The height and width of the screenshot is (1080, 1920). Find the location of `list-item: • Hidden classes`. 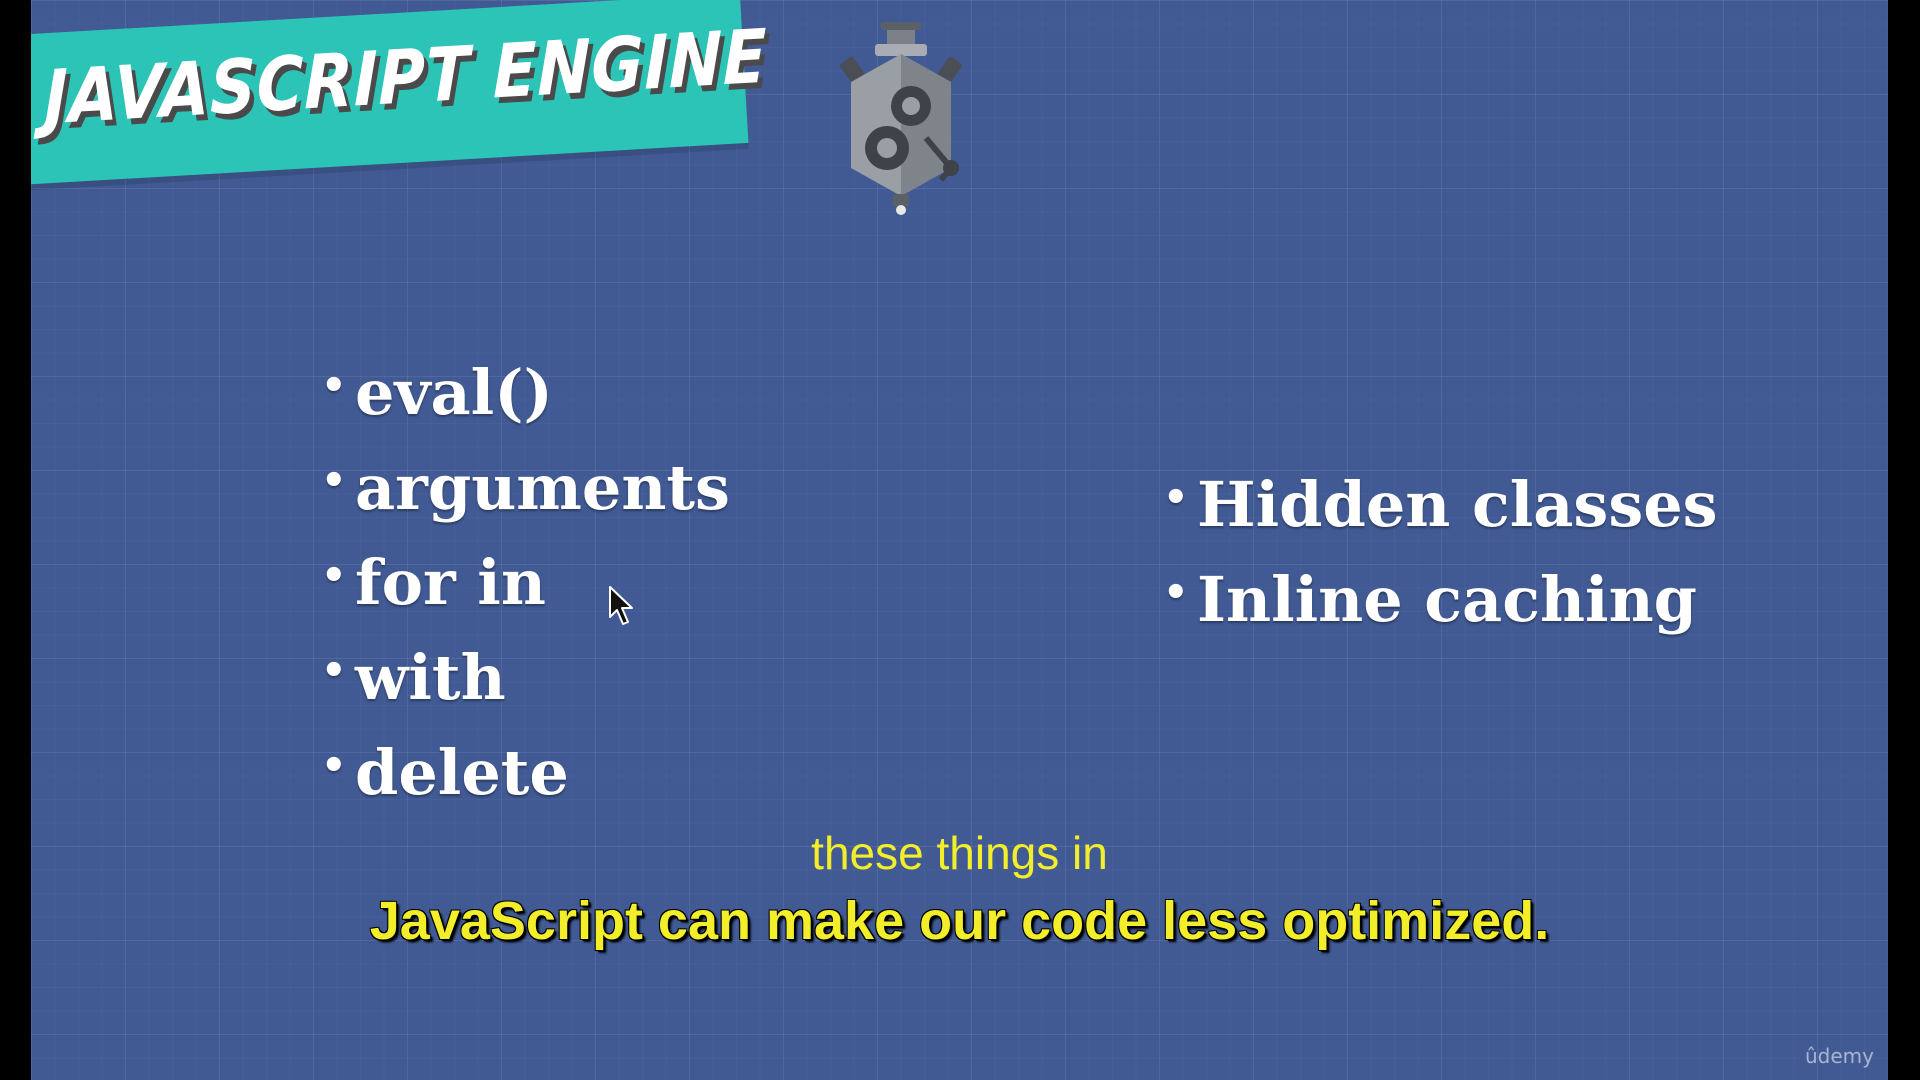

list-item: • Hidden classes is located at coordinates (1440, 504).